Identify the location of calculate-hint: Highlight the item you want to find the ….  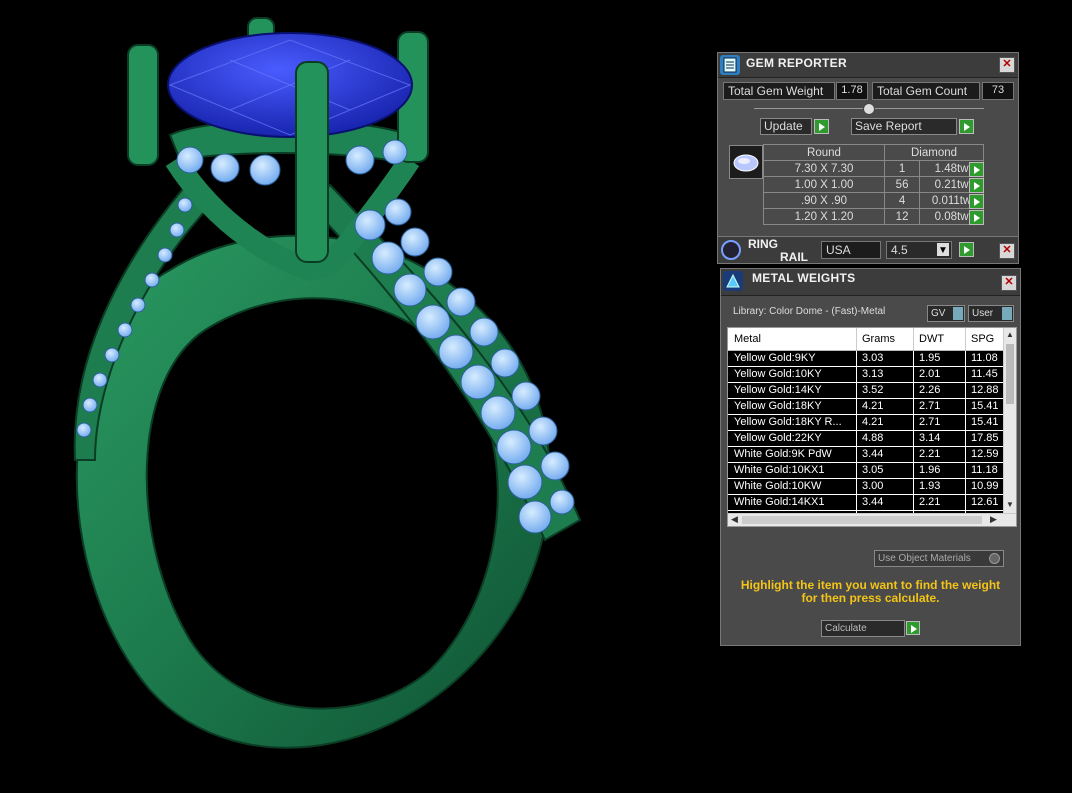
(870, 592).